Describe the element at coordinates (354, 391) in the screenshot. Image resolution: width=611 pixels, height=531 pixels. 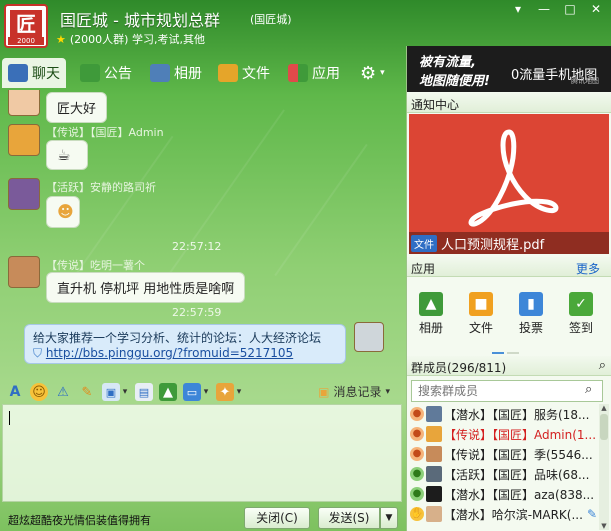
I see `history-button: ▣ 消息记录 ▾` at that location.